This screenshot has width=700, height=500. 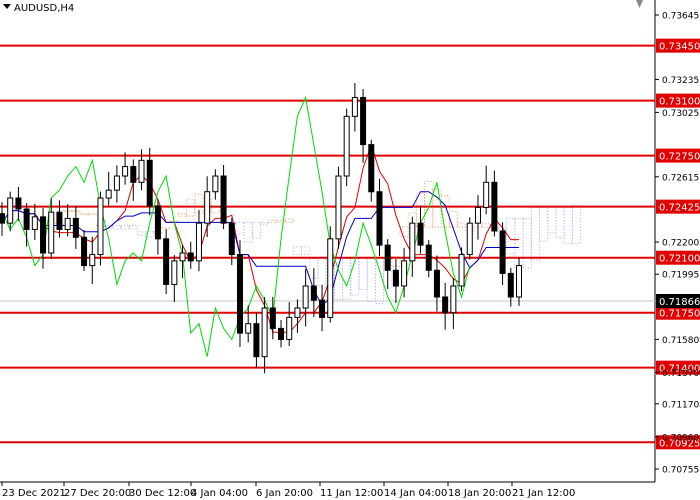 I want to click on time-tick-label: 6 Jan 20:00, so click(x=284, y=493).